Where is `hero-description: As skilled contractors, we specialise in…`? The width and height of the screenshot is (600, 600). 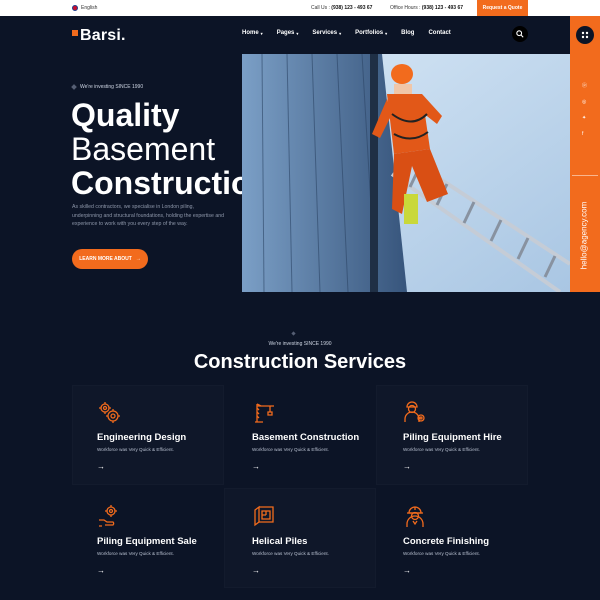 hero-description: As skilled contractors, we specialise in… is located at coordinates (148, 216).